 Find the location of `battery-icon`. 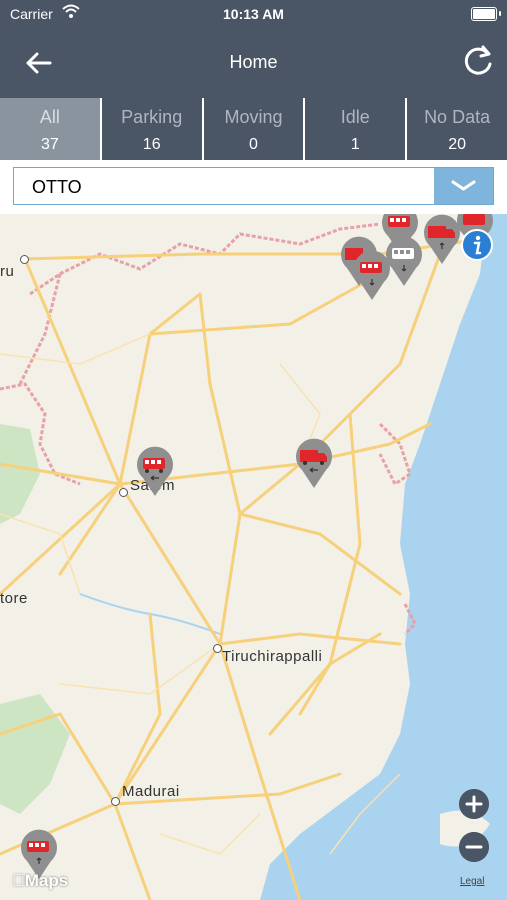

battery-icon is located at coordinates (484, 14).